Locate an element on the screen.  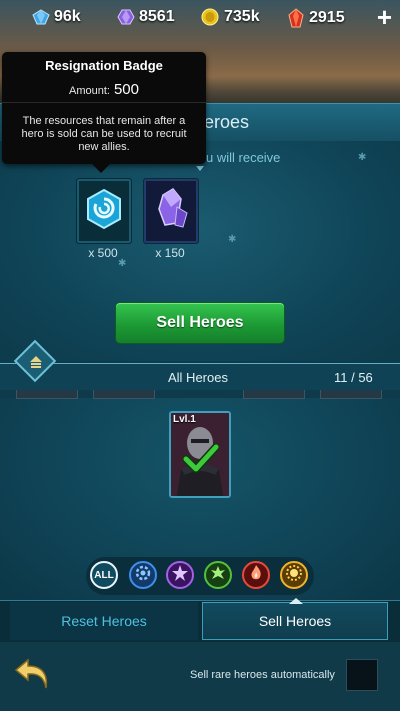
resource-value: 735k is located at coordinates (242, 16).